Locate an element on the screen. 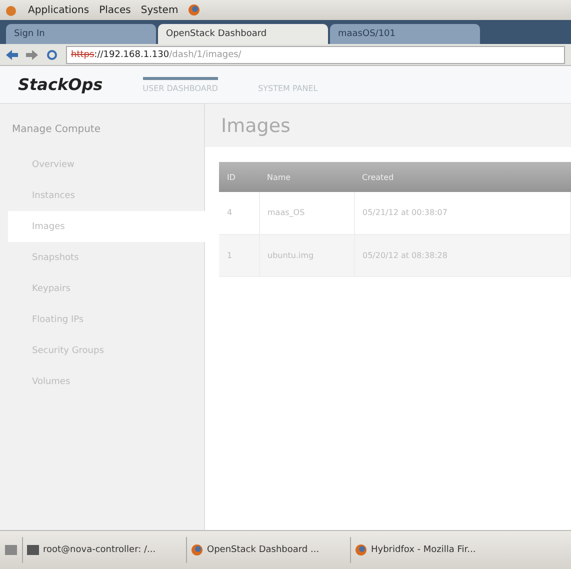  panel-menu: Places is located at coordinates (115, 10).